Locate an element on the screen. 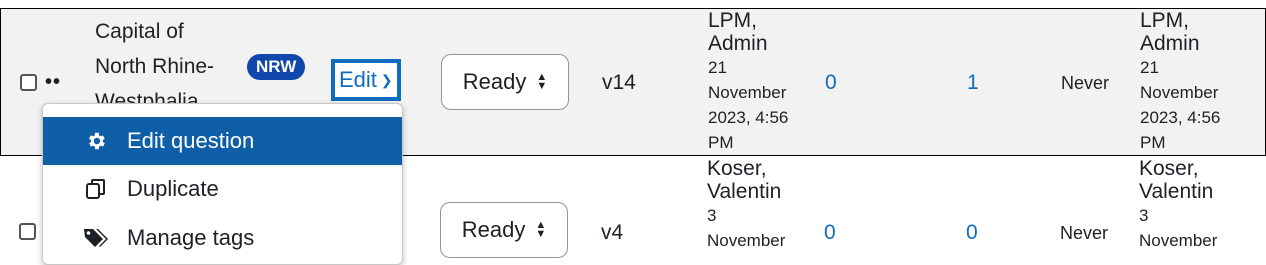  duplicate-icon is located at coordinates (96, 189).